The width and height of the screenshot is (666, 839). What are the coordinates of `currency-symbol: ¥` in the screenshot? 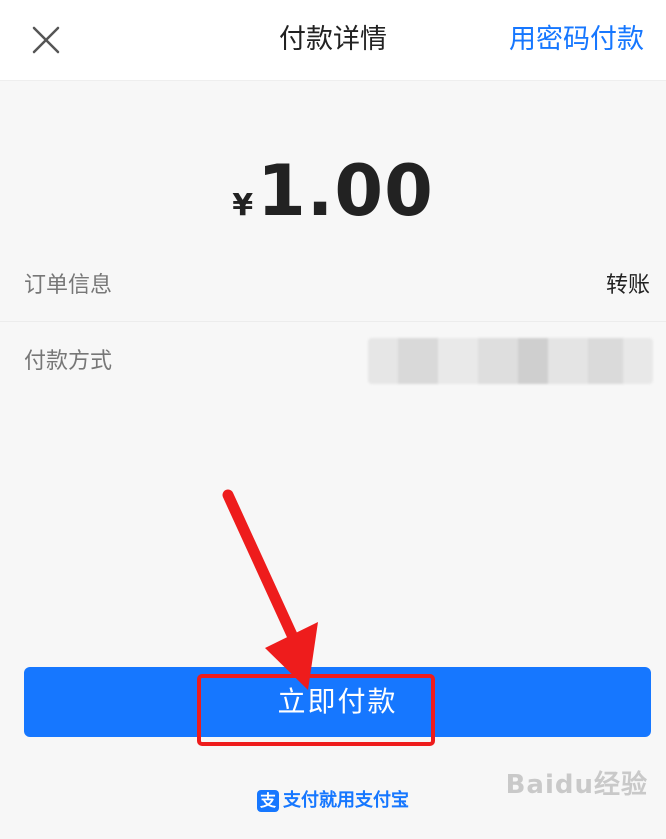 It's located at (243, 205).